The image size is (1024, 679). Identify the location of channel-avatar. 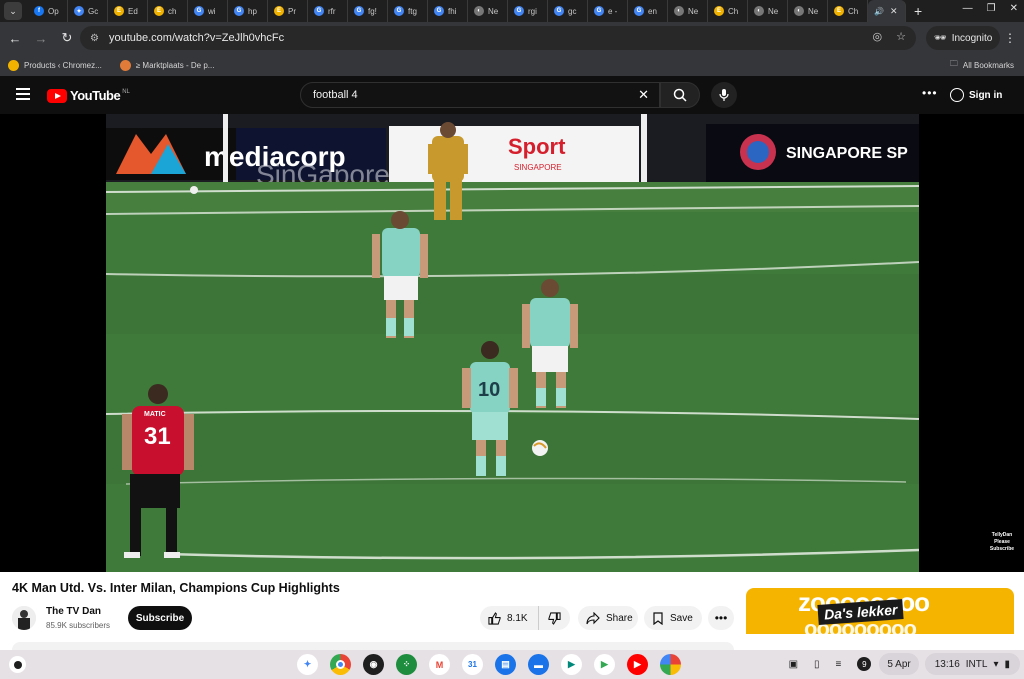
(24, 618).